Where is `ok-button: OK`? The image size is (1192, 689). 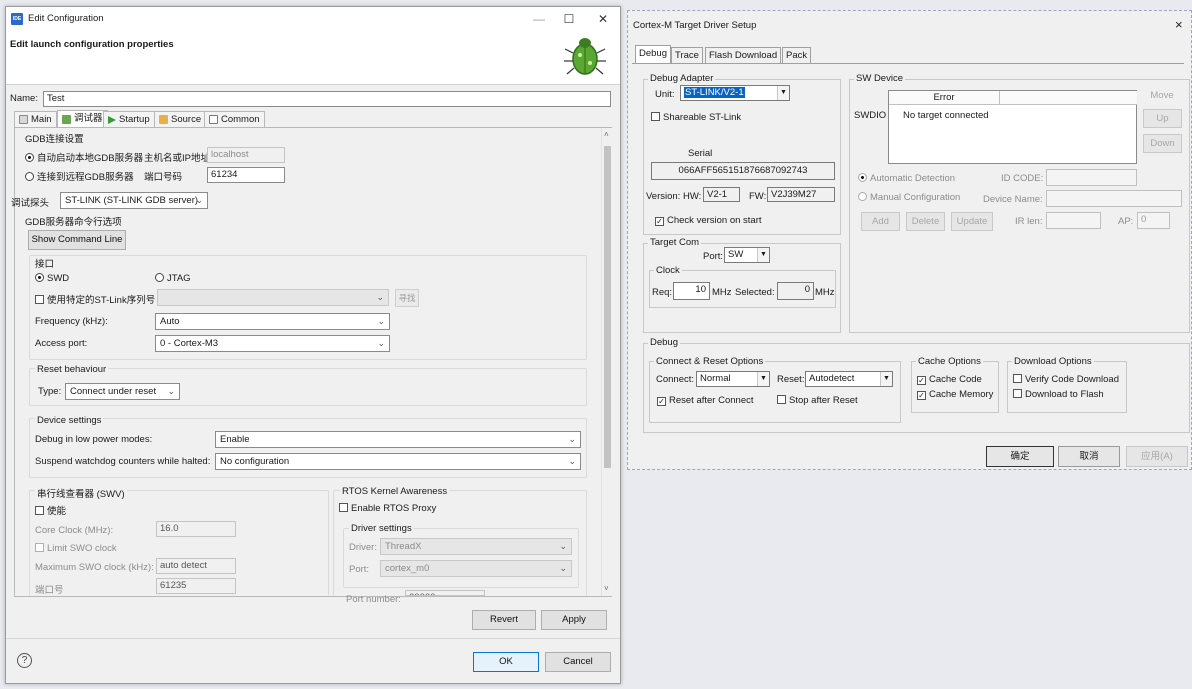 ok-button: OK is located at coordinates (506, 662).